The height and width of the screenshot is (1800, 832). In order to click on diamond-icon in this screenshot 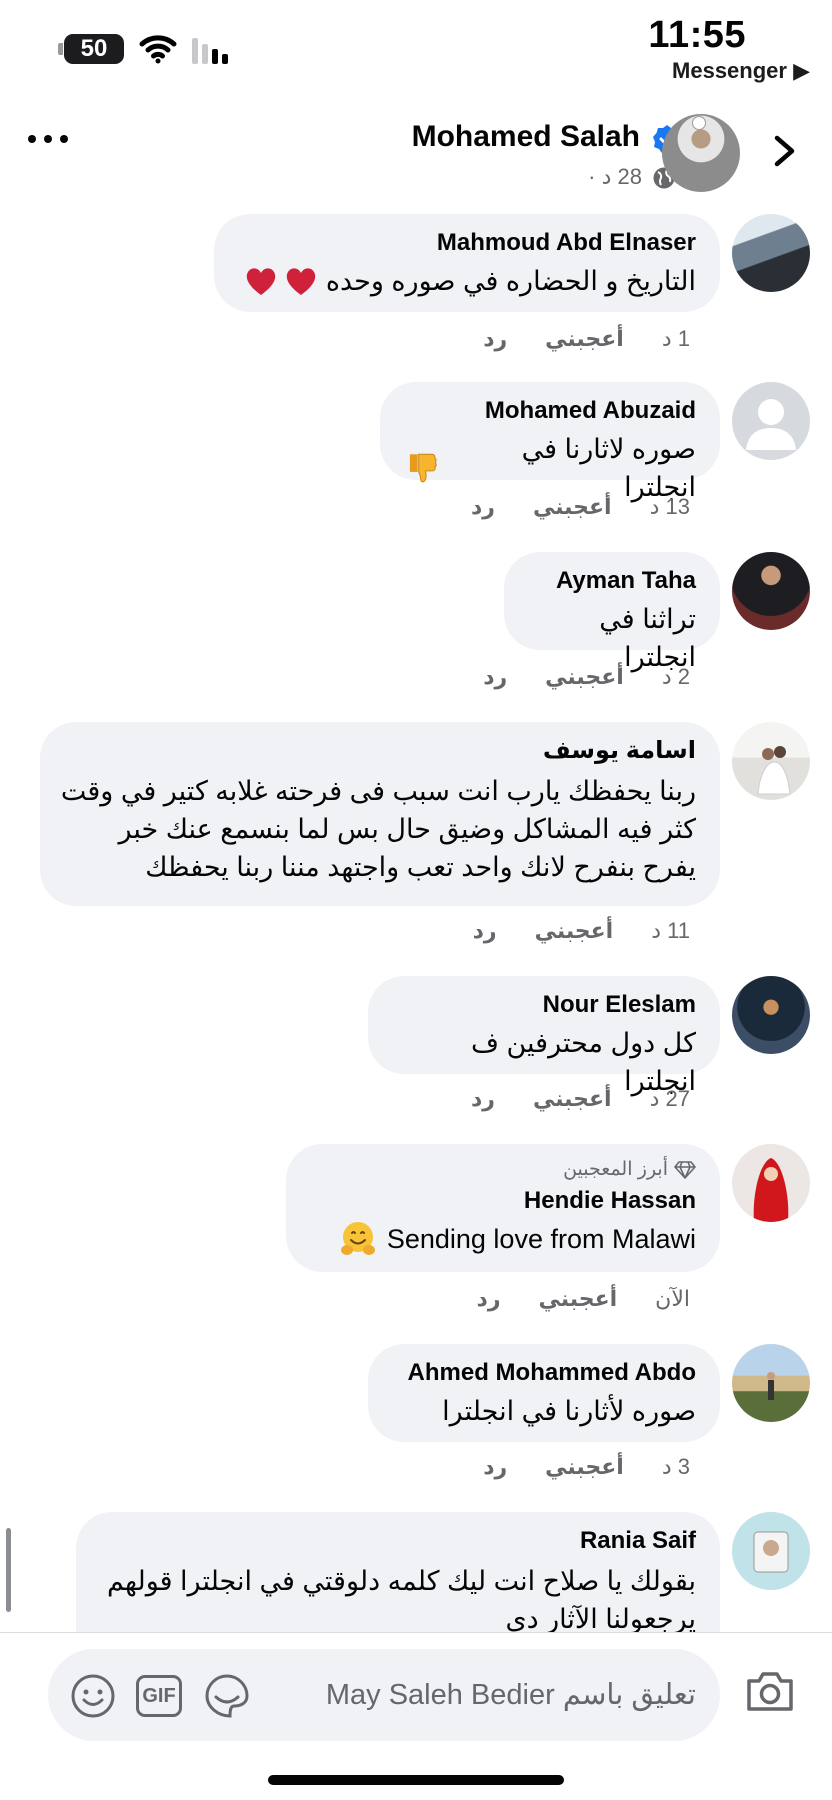, I will do `click(685, 1170)`.